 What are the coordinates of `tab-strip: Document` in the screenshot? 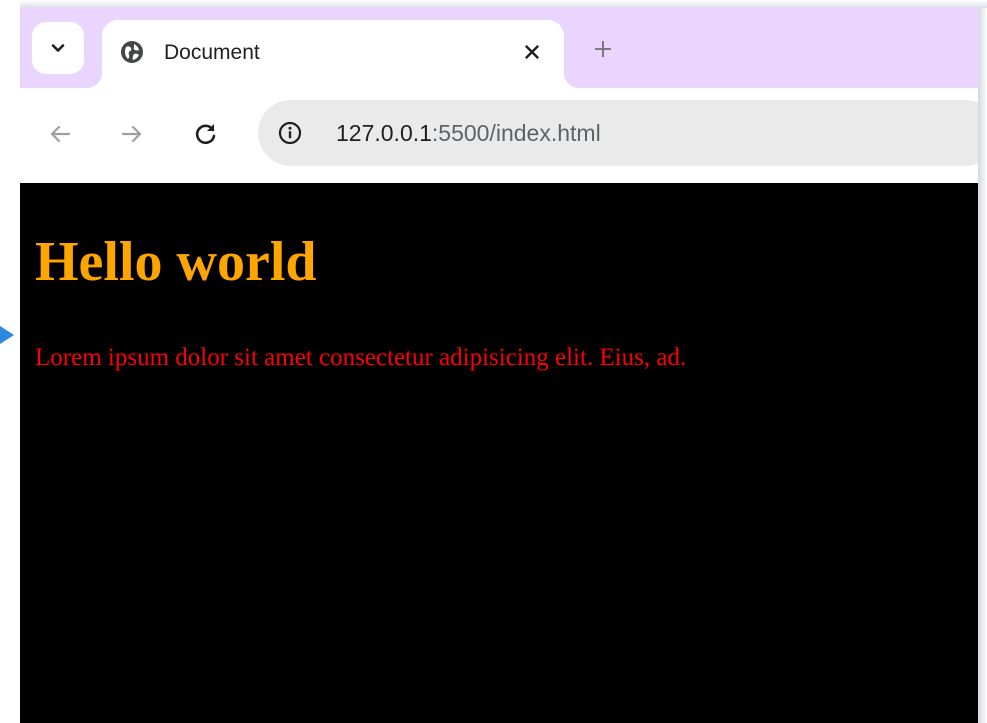 It's located at (499, 48).